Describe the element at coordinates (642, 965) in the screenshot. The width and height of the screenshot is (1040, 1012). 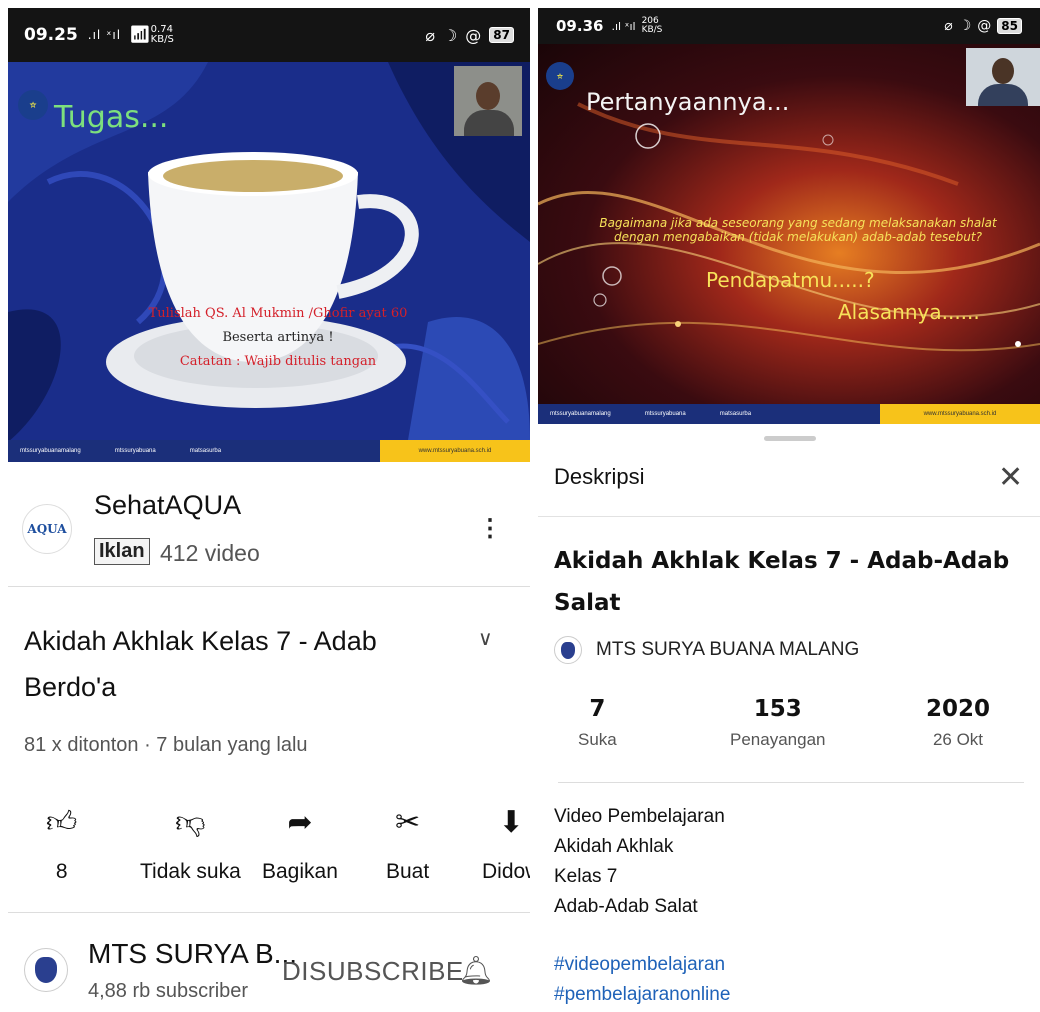
I see `hashtag-link: #videopembelajaran` at that location.